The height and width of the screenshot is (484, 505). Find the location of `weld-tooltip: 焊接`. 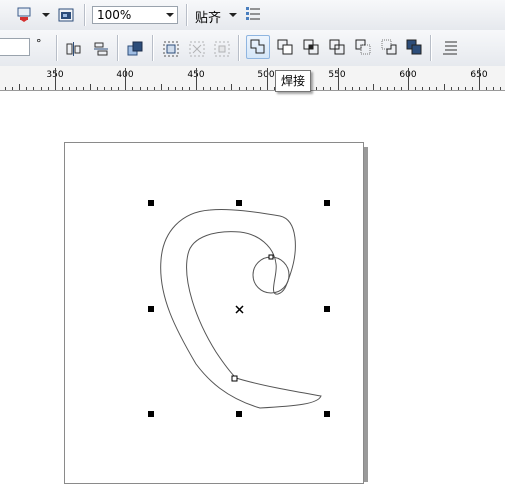

weld-tooltip: 焊接 is located at coordinates (293, 81).